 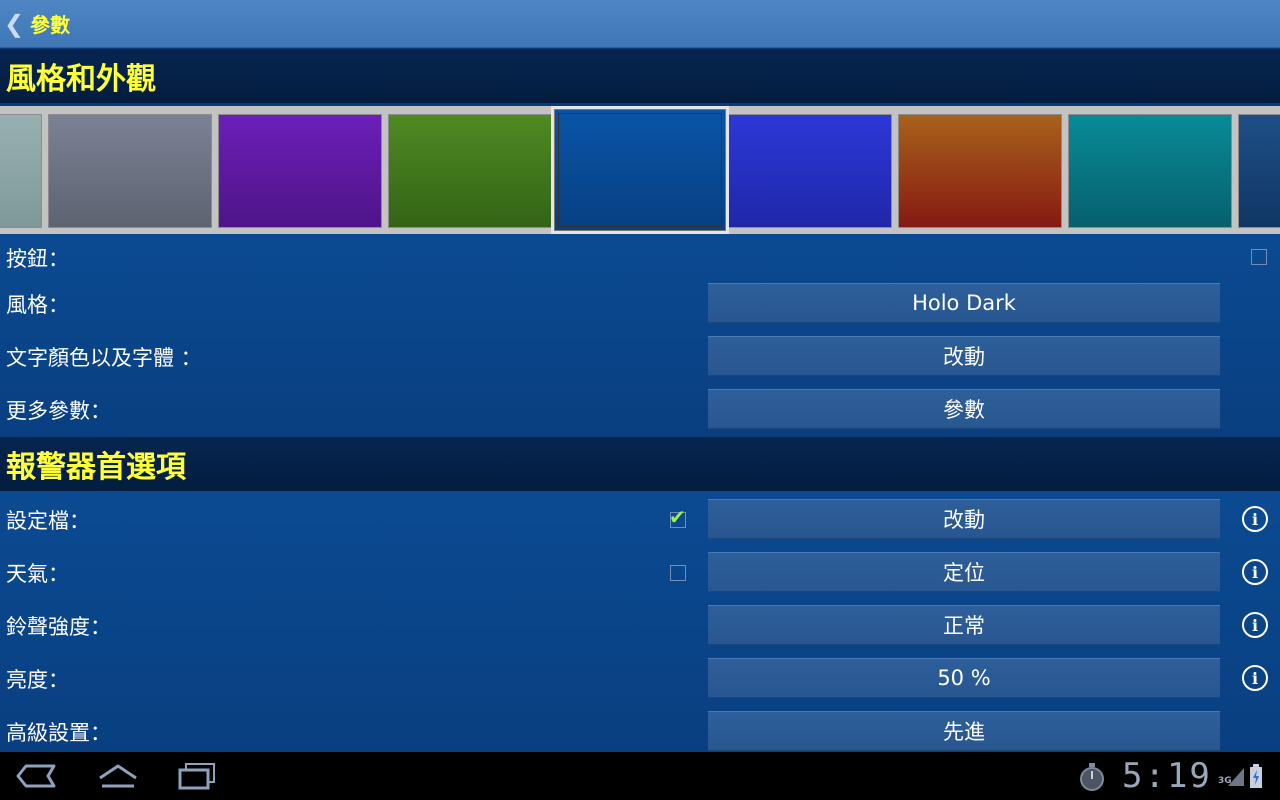 What do you see at coordinates (1167, 776) in the screenshot?
I see `status-clock: 5:19` at bounding box center [1167, 776].